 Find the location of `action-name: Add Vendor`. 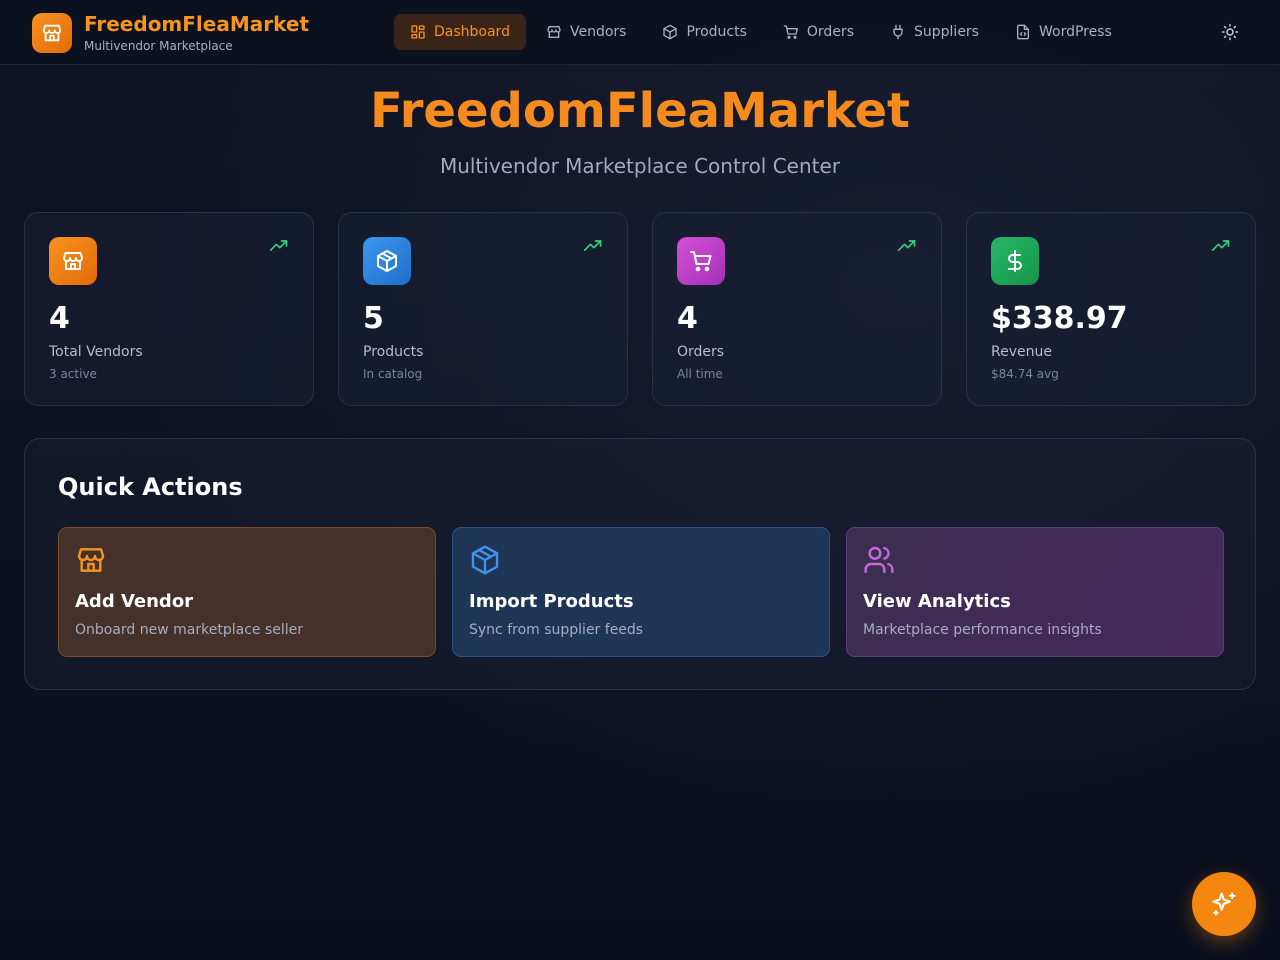

action-name: Add Vendor is located at coordinates (134, 601).